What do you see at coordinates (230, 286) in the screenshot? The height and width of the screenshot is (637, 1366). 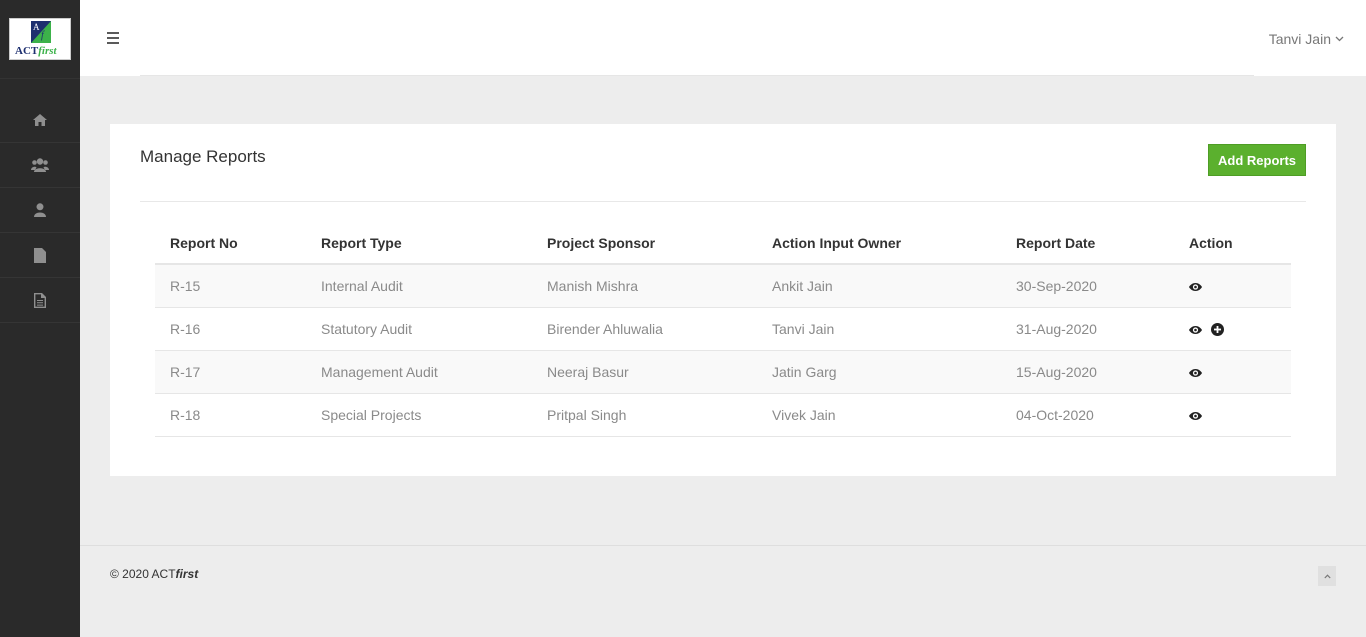 I see `report-no-cell: R-15` at bounding box center [230, 286].